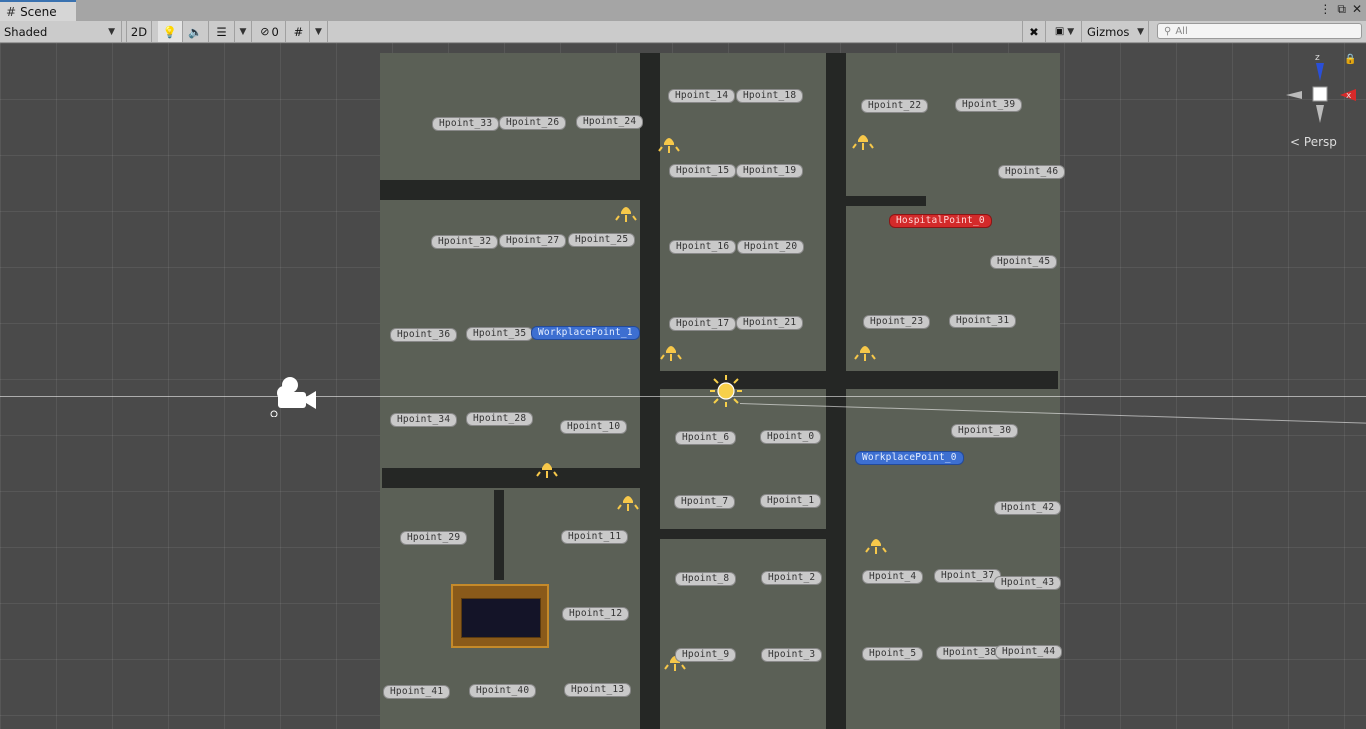  What do you see at coordinates (771, 247) in the screenshot?
I see `point-label: Hpoint_20` at bounding box center [771, 247].